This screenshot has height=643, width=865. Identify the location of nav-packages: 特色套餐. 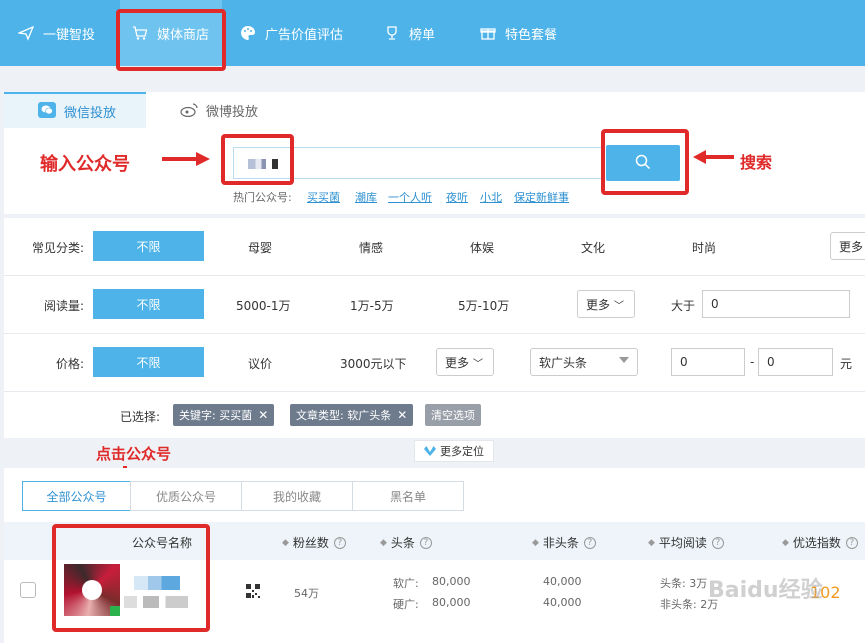
(518, 33).